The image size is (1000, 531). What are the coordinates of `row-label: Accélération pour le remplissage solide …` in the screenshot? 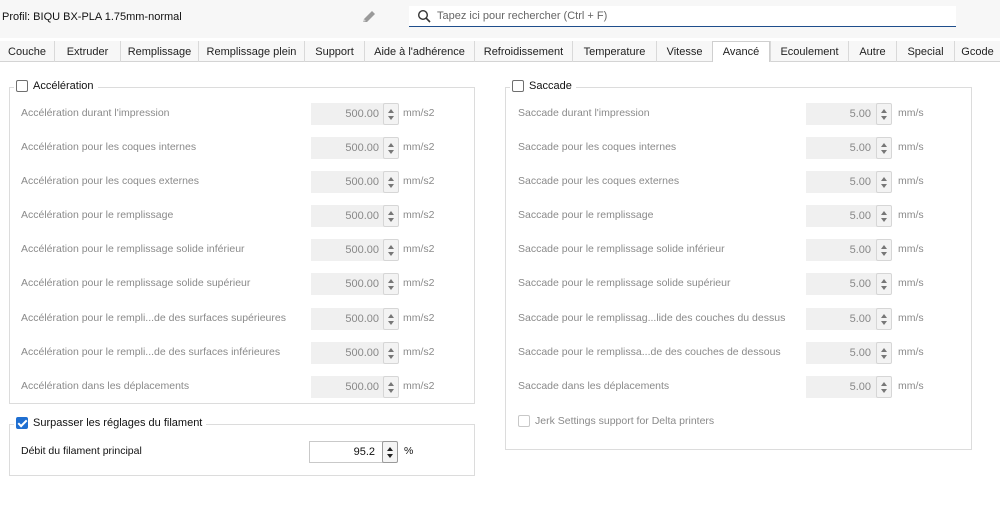 It's located at (136, 283).